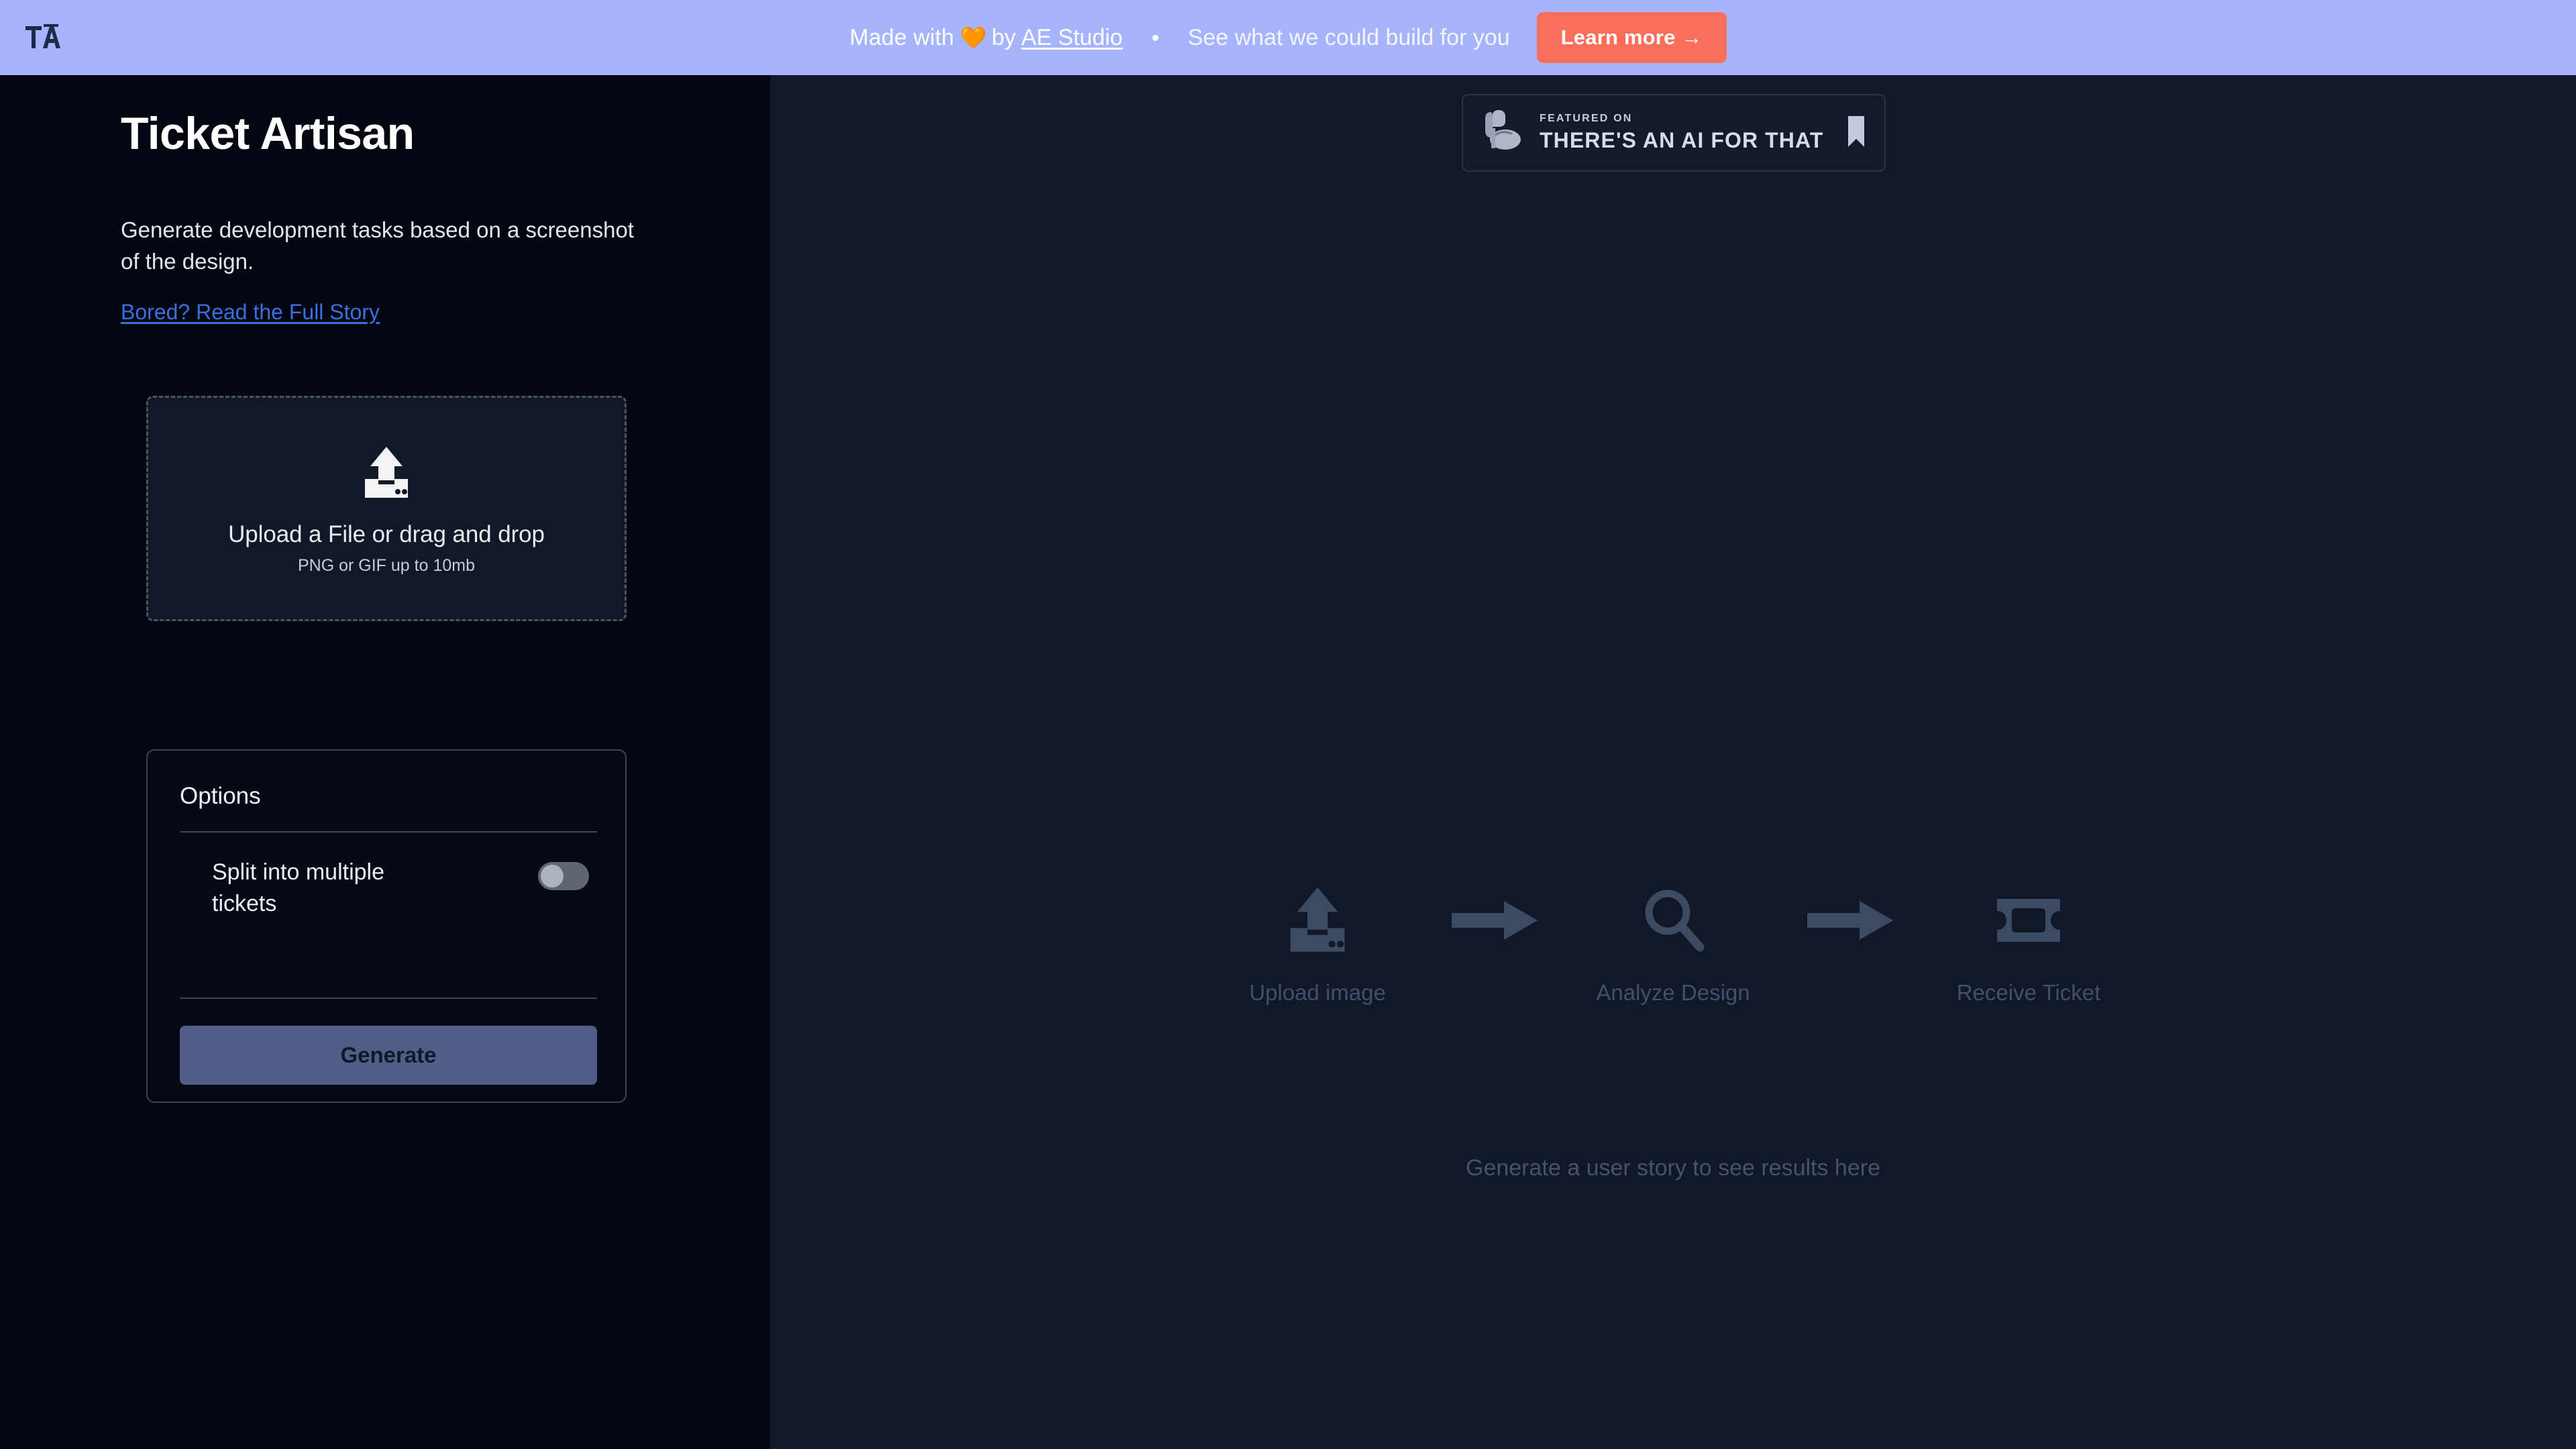 This screenshot has width=2576, height=1449. Describe the element at coordinates (386, 565) in the screenshot. I see `dropzone-hint: PNG or GIF up to 10mb` at that location.